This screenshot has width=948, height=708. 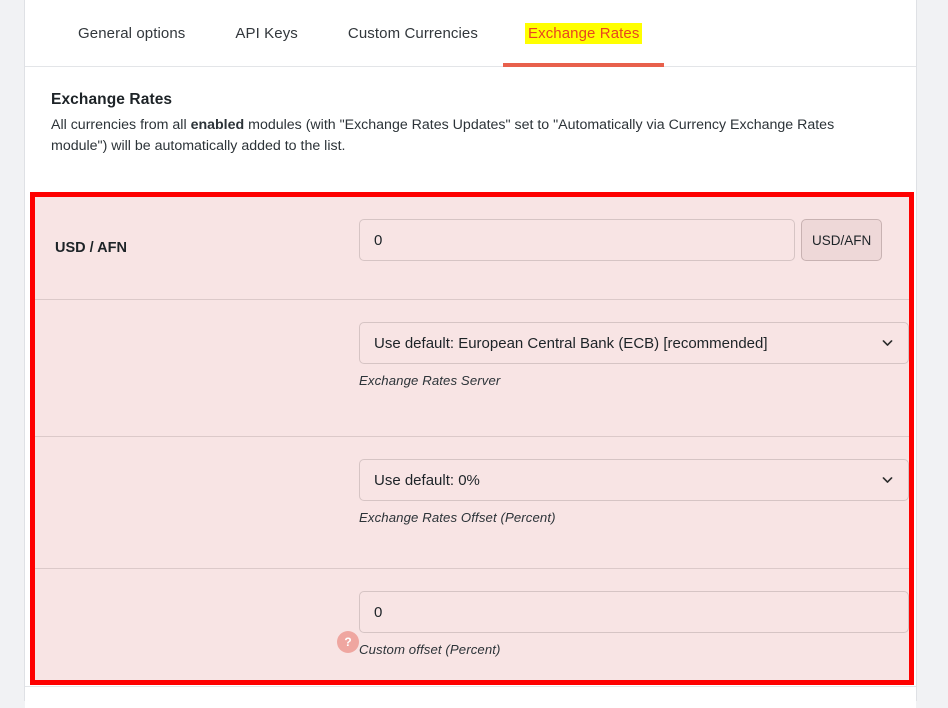 I want to click on help-icon: ?, so click(x=348, y=642).